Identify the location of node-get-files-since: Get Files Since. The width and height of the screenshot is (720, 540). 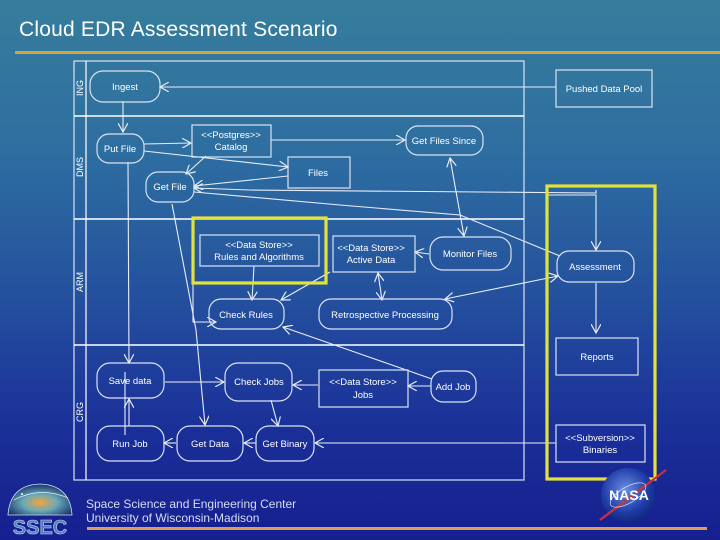
(444, 140).